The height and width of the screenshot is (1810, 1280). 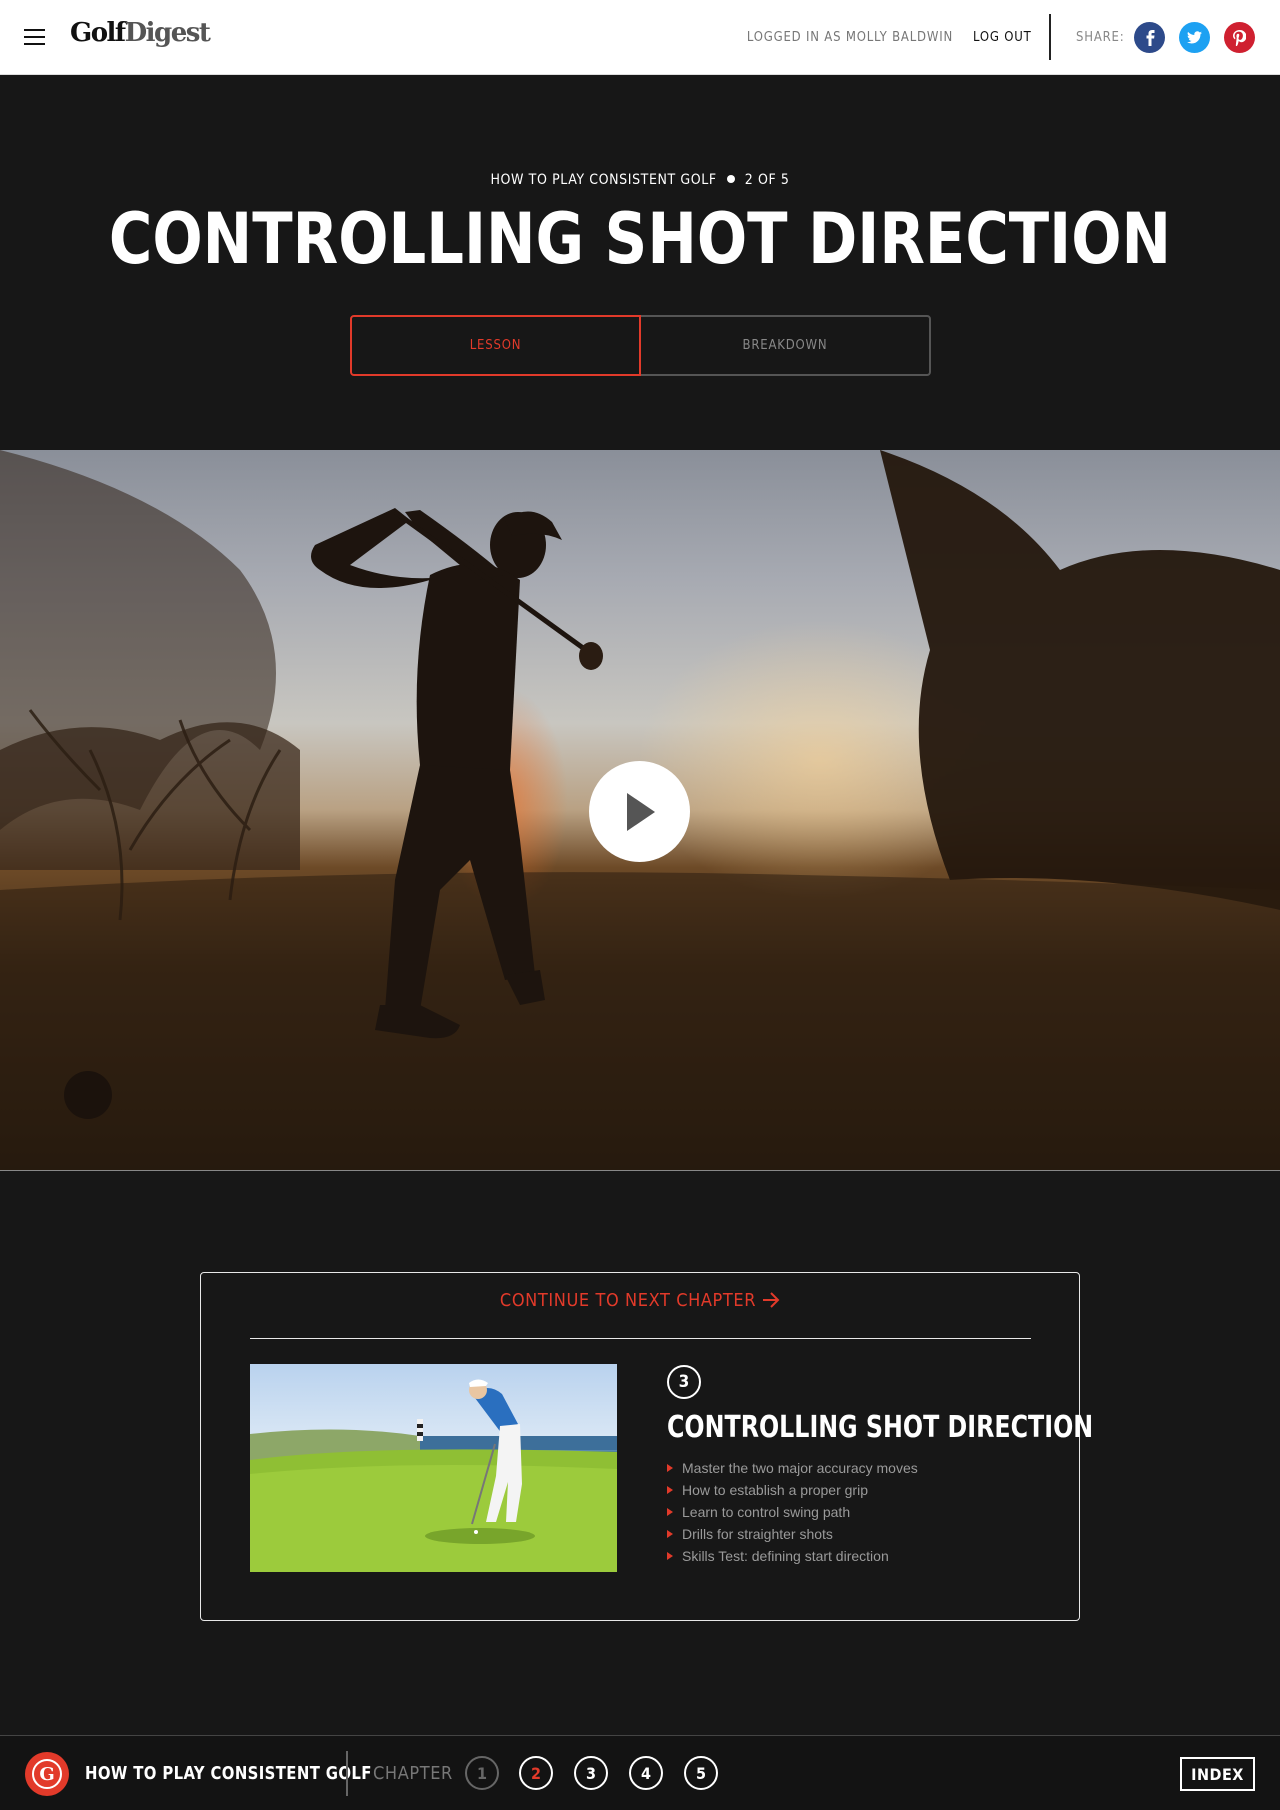 What do you see at coordinates (482, 1773) in the screenshot?
I see `chapter-1-button: 1` at bounding box center [482, 1773].